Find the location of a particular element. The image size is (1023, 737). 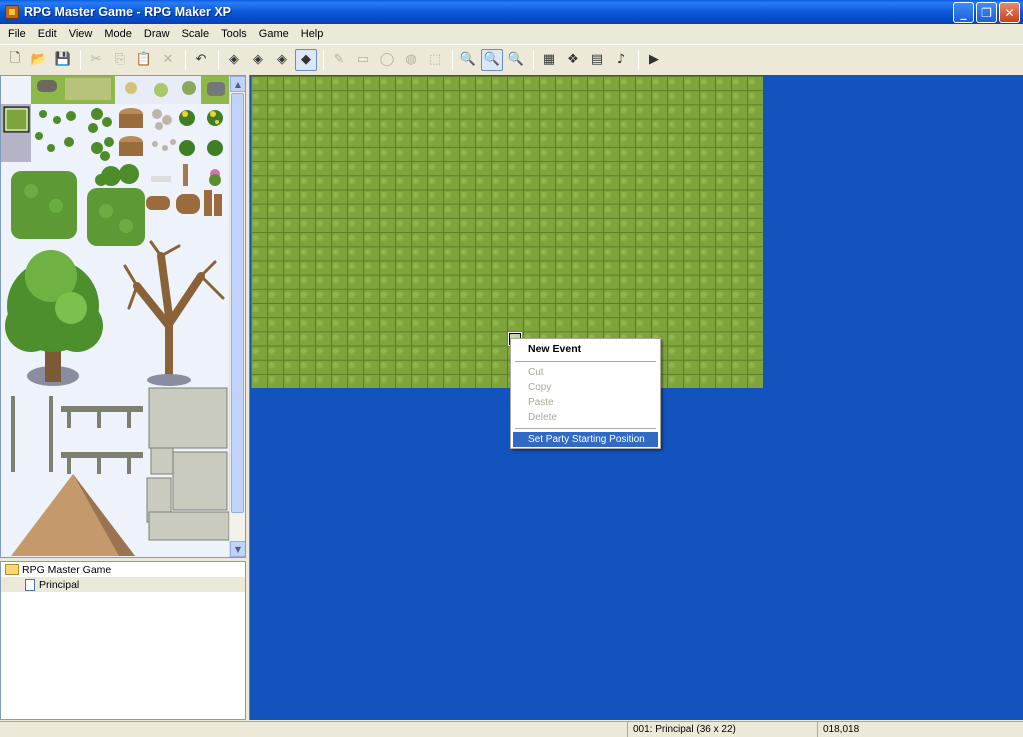

menu-tools: Tools is located at coordinates (234, 34).